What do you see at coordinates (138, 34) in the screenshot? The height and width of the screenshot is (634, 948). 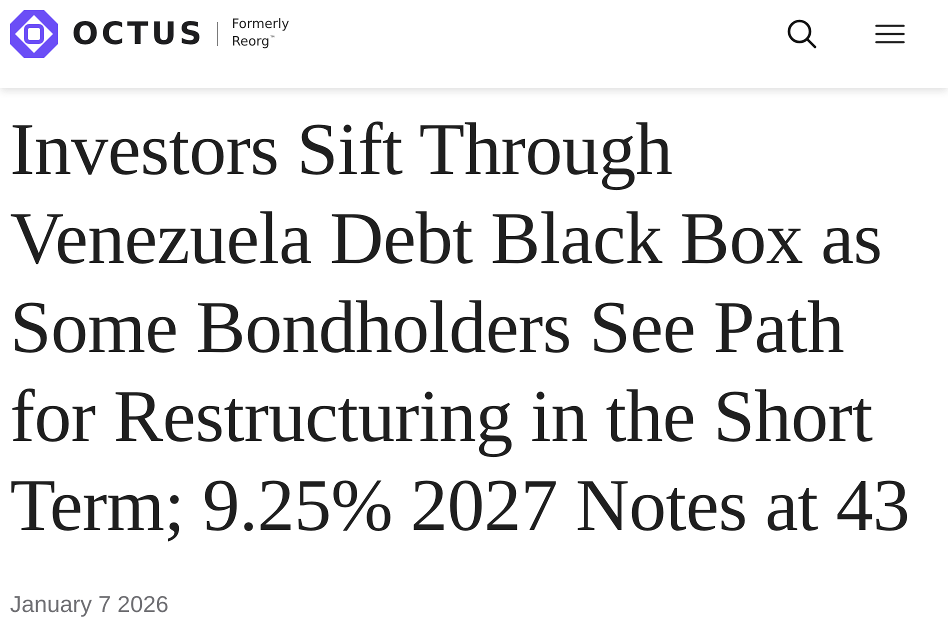 I see `brand-wordmark: OCTUS` at bounding box center [138, 34].